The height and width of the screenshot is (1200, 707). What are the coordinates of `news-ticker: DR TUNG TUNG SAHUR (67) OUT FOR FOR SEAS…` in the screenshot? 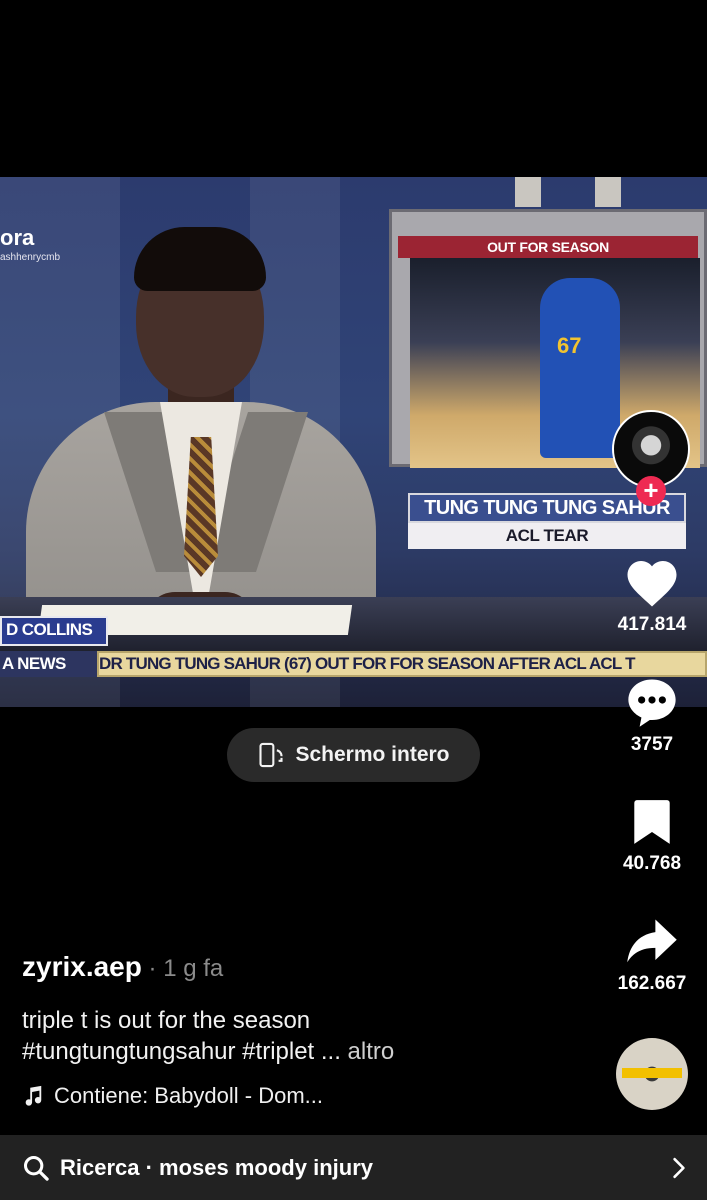 It's located at (402, 664).